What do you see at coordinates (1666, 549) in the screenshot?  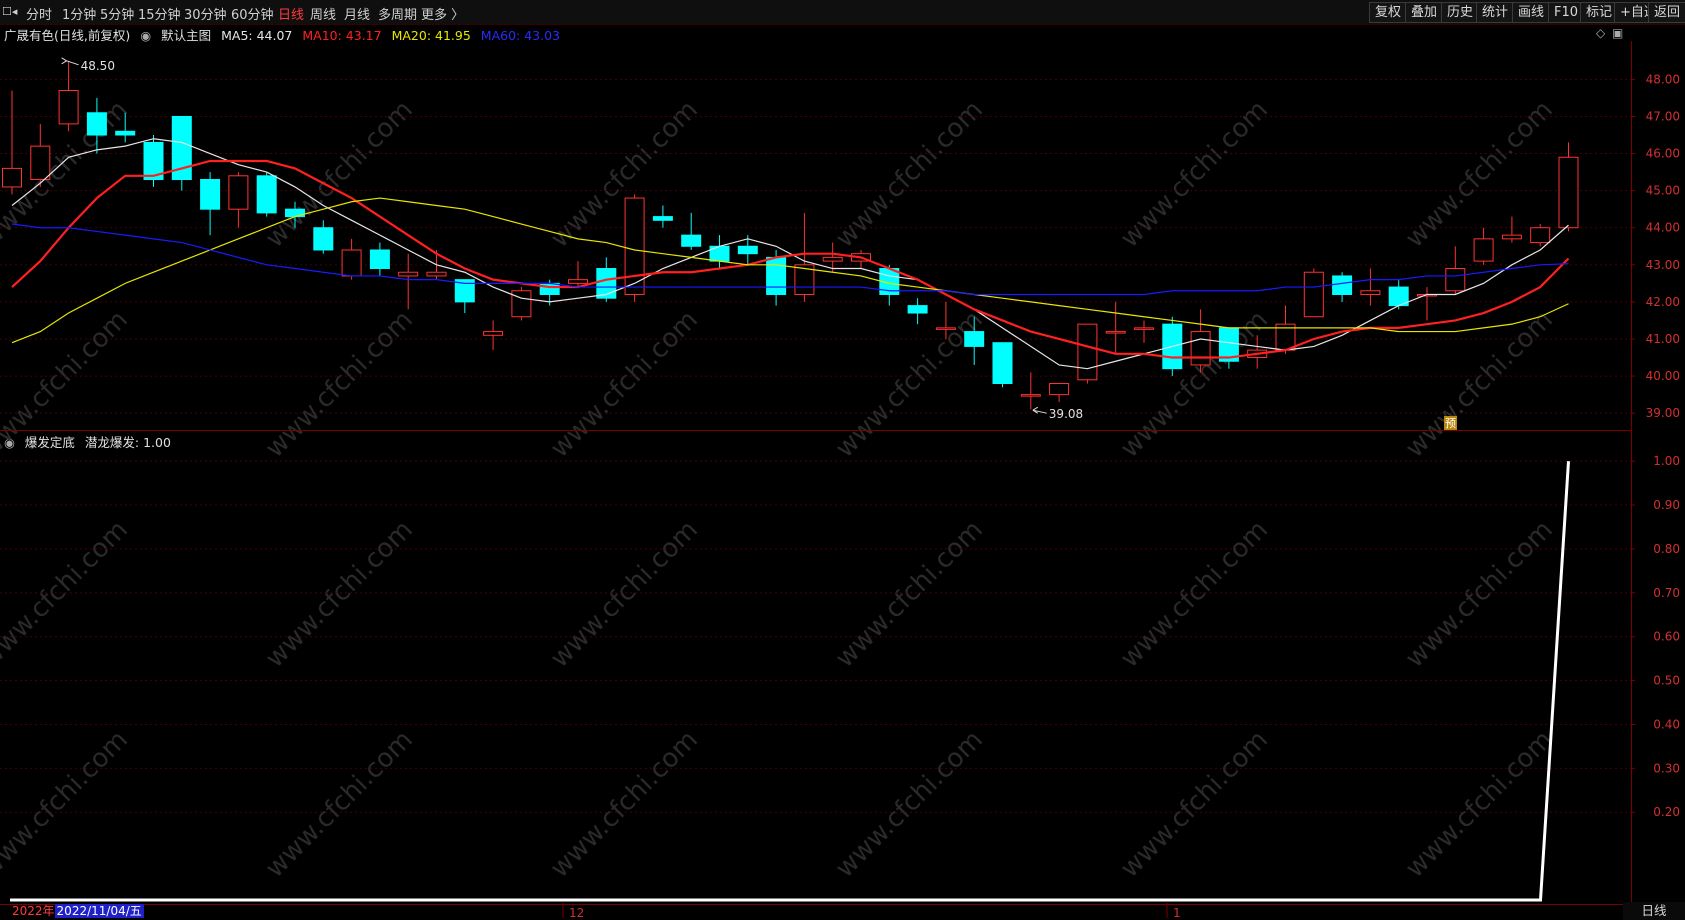 I see `y-tick-label: 0.80` at bounding box center [1666, 549].